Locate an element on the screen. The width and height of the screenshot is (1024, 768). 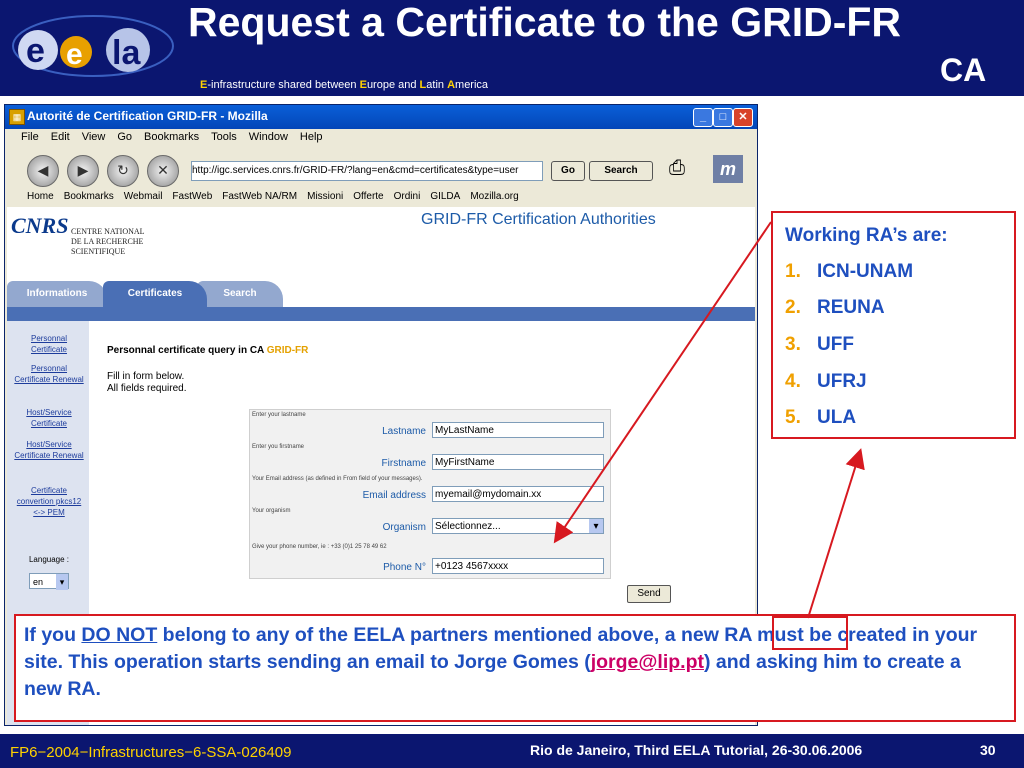
ra-name: ICN-UNAM is located at coordinates (865, 271).